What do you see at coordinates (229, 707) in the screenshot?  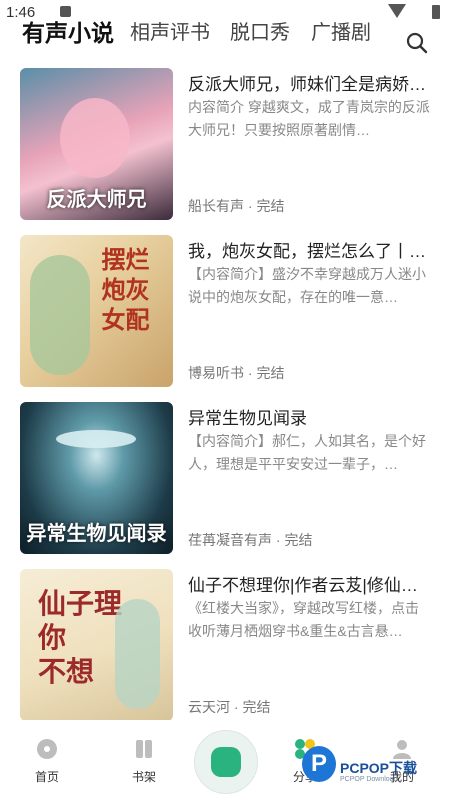 I see `book-meta: 云天河 · 完结` at bounding box center [229, 707].